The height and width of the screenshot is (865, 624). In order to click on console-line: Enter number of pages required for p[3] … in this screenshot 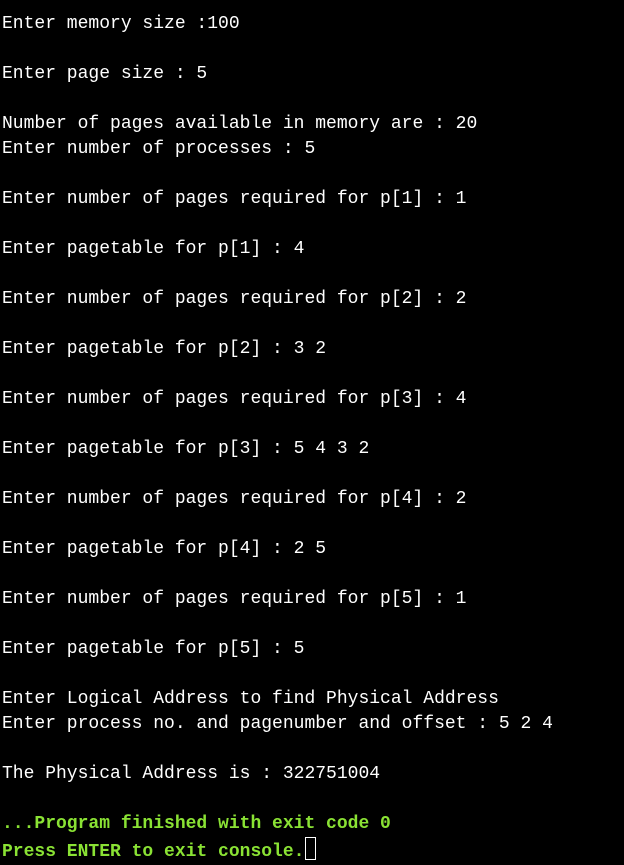, I will do `click(234, 399)`.